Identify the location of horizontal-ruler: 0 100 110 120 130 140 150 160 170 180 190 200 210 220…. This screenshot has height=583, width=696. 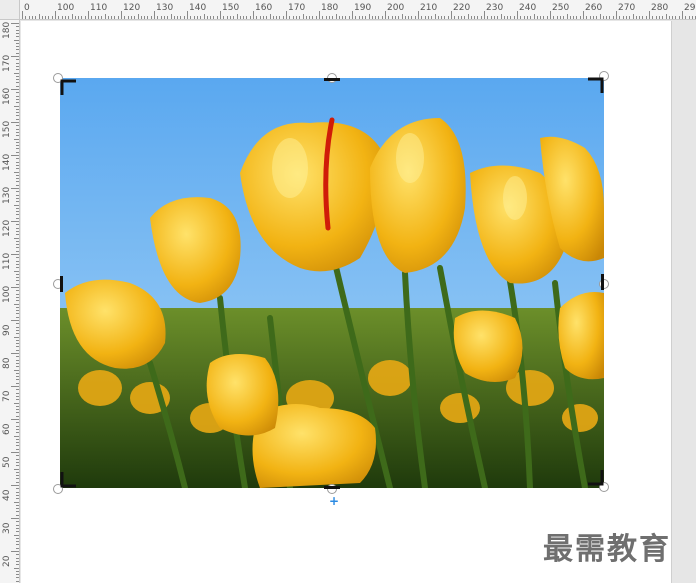
(348, 10).